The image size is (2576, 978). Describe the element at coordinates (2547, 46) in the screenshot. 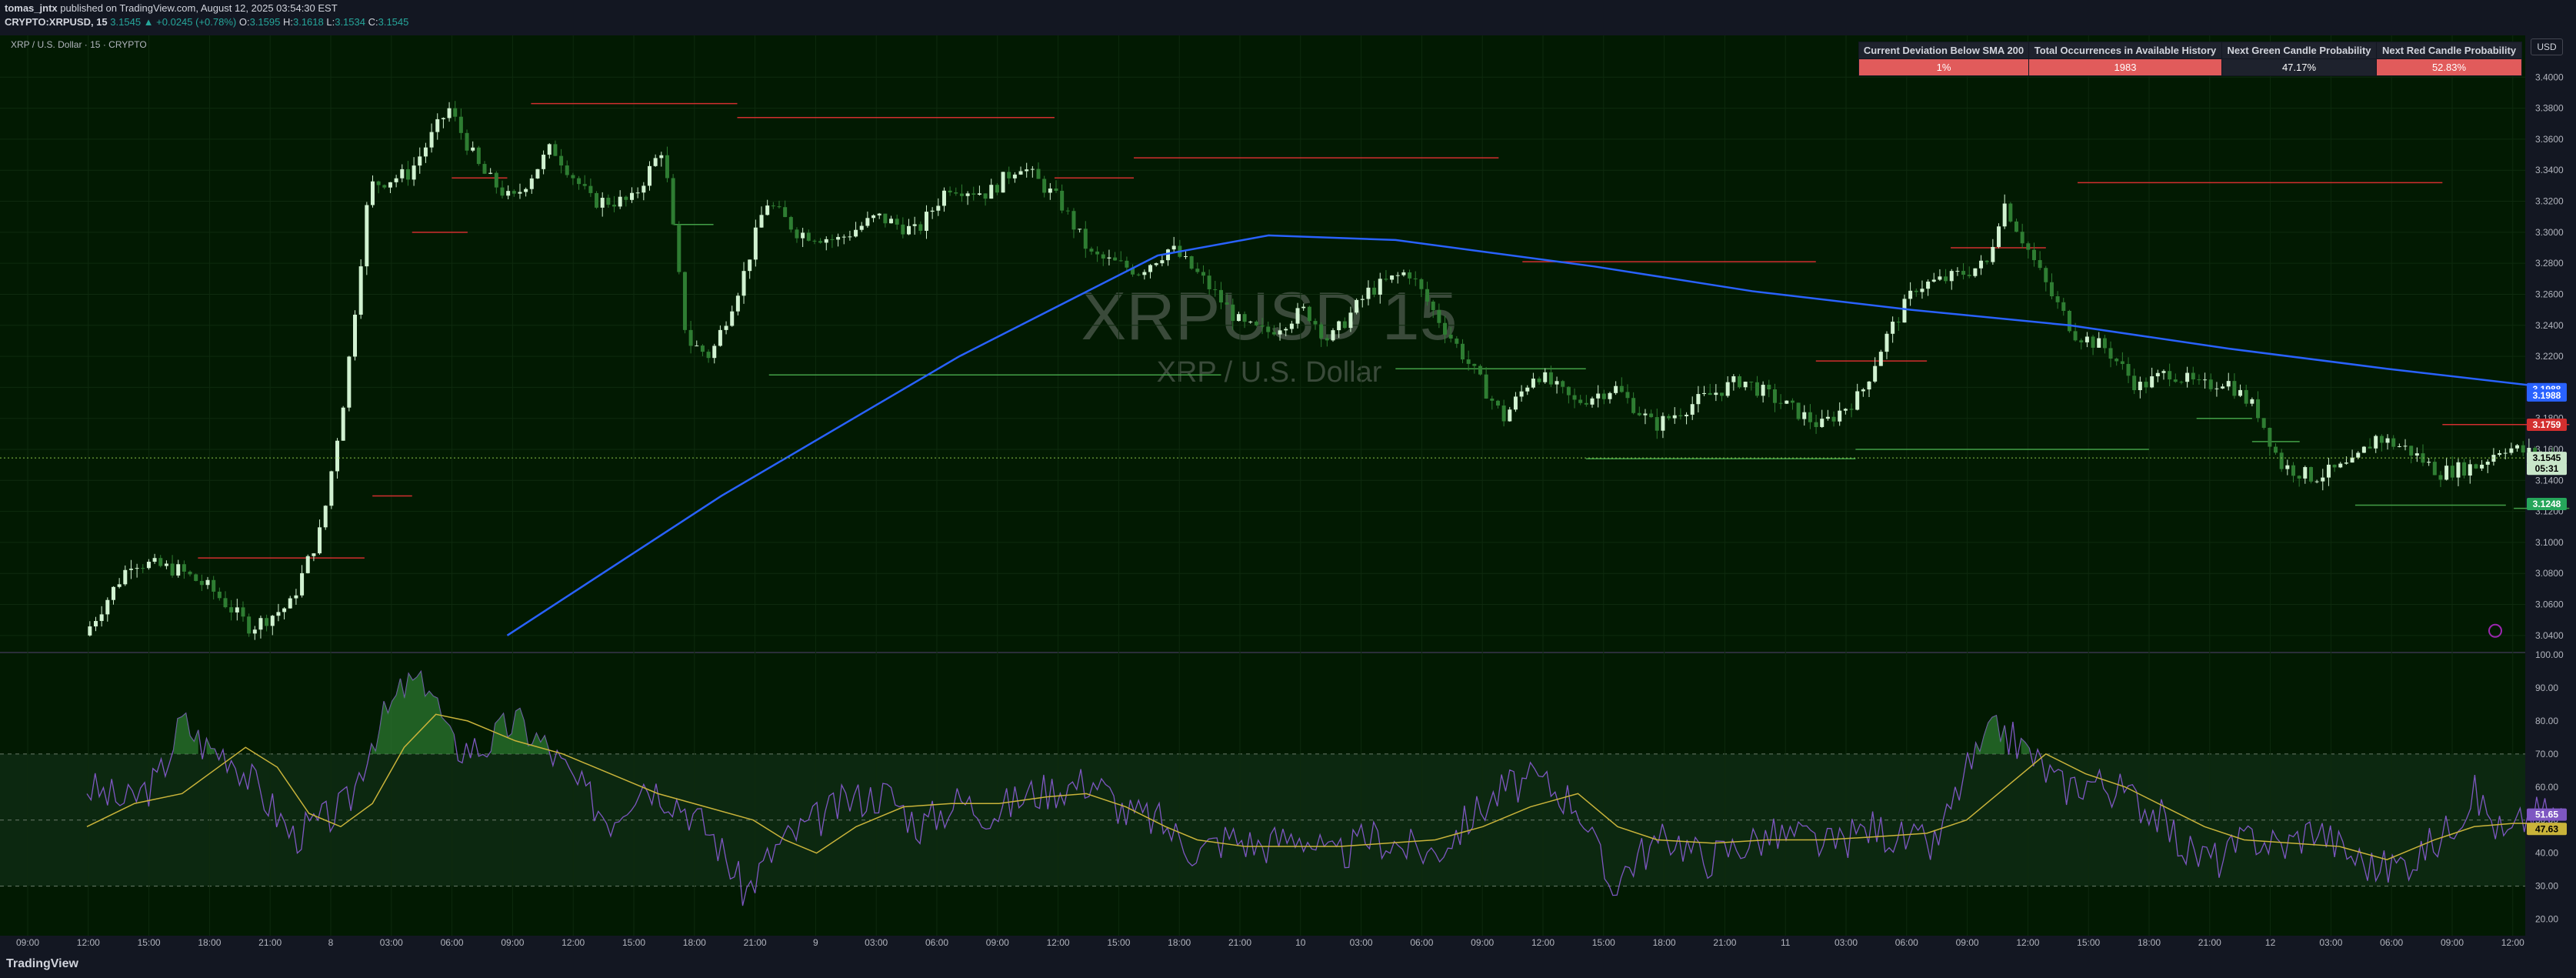

I see `currency-button: USD` at that location.